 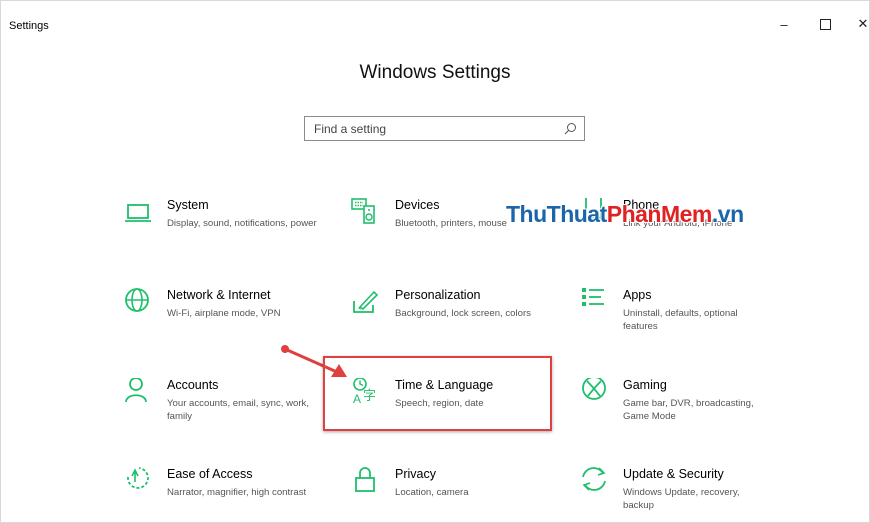 I want to click on tile-description: Windows Update, recovery, backup, so click(x=681, y=499).